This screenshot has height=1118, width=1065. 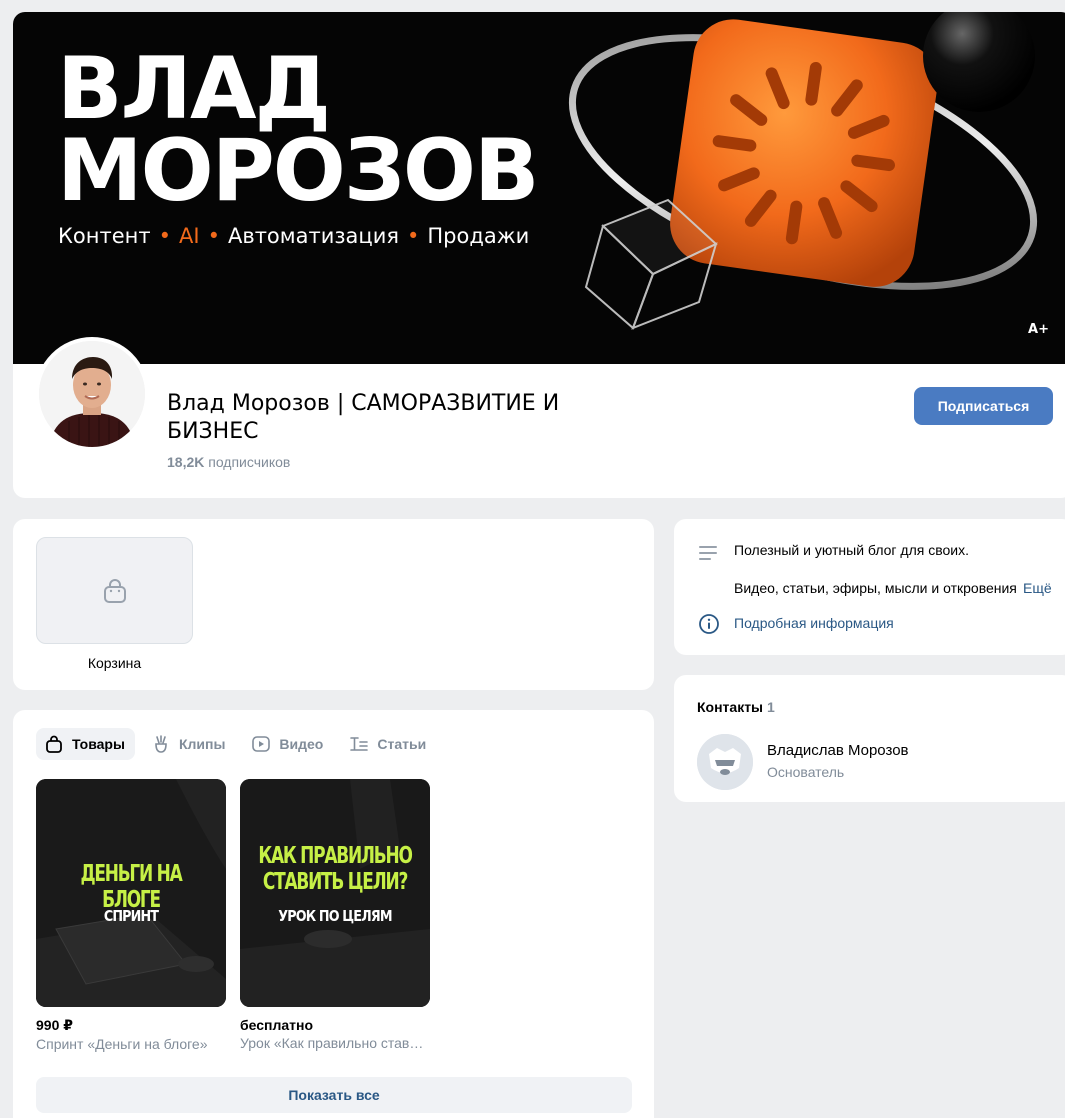 I want to click on subscribers-label: подписчиков, so click(x=249, y=462).